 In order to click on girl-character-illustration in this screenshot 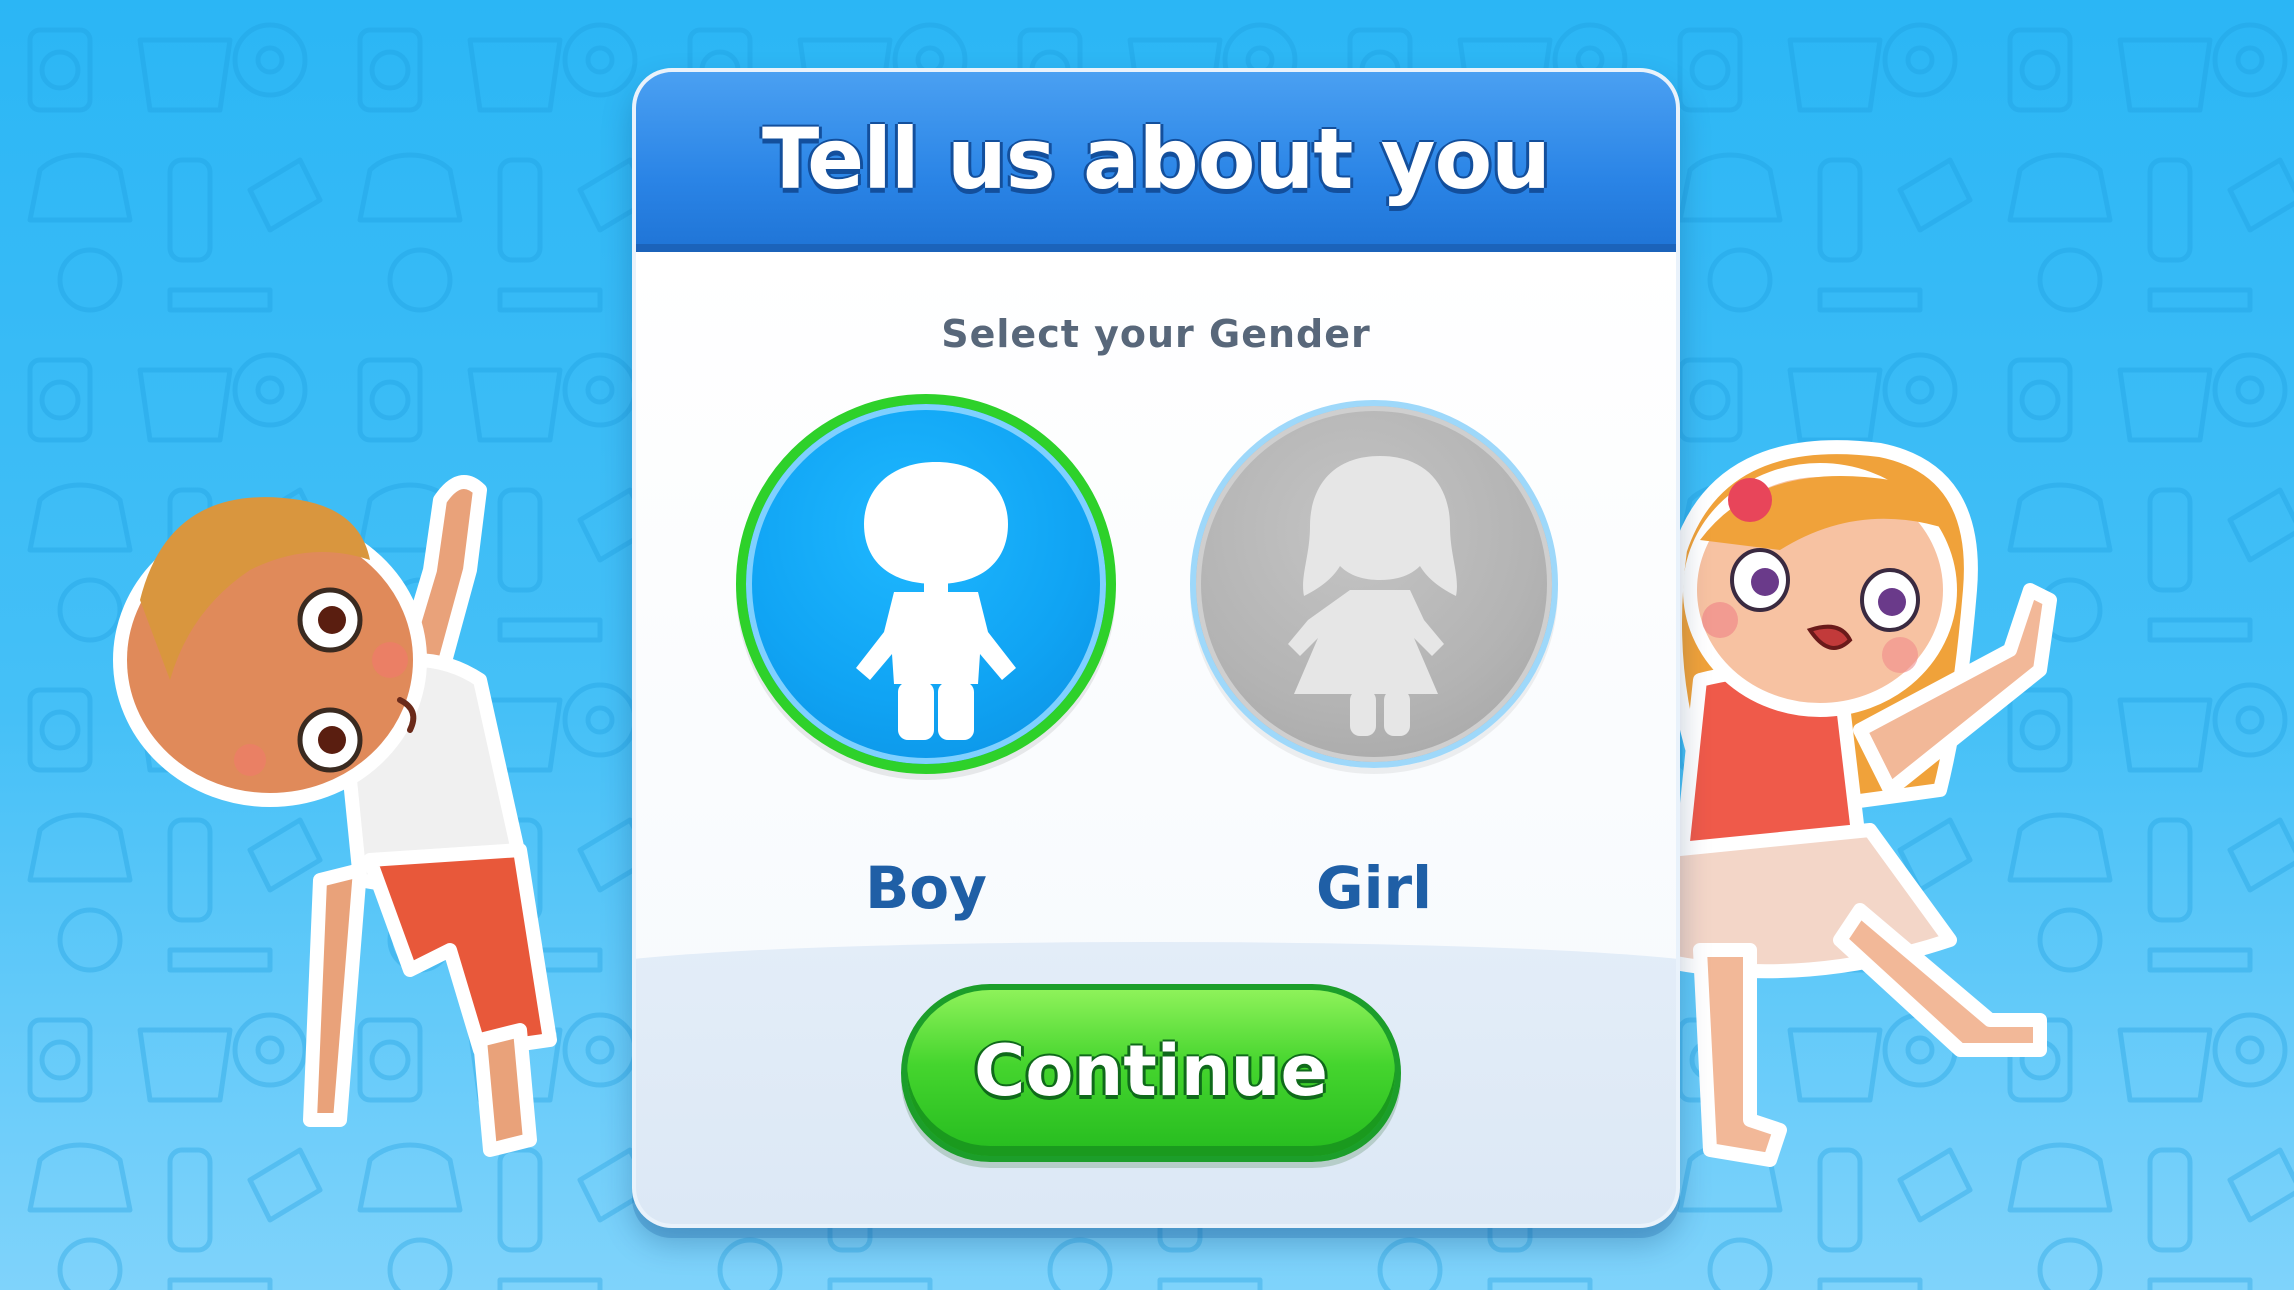, I will do `click(1855, 803)`.